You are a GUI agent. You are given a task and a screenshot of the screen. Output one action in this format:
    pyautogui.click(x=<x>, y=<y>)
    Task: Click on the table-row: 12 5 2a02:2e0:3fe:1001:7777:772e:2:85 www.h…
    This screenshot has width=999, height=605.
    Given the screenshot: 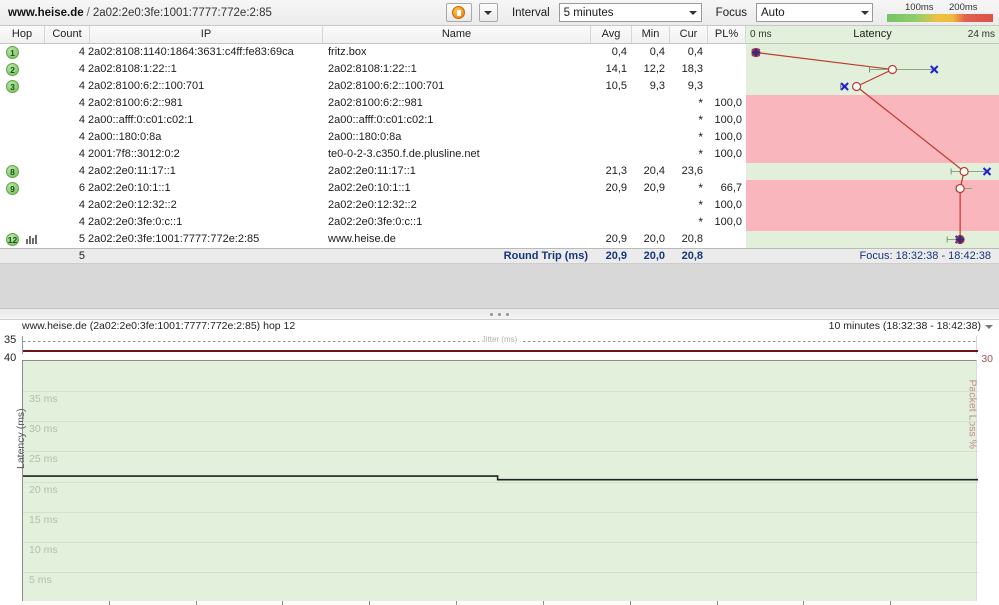 What is the action you would take?
    pyautogui.click(x=499, y=239)
    